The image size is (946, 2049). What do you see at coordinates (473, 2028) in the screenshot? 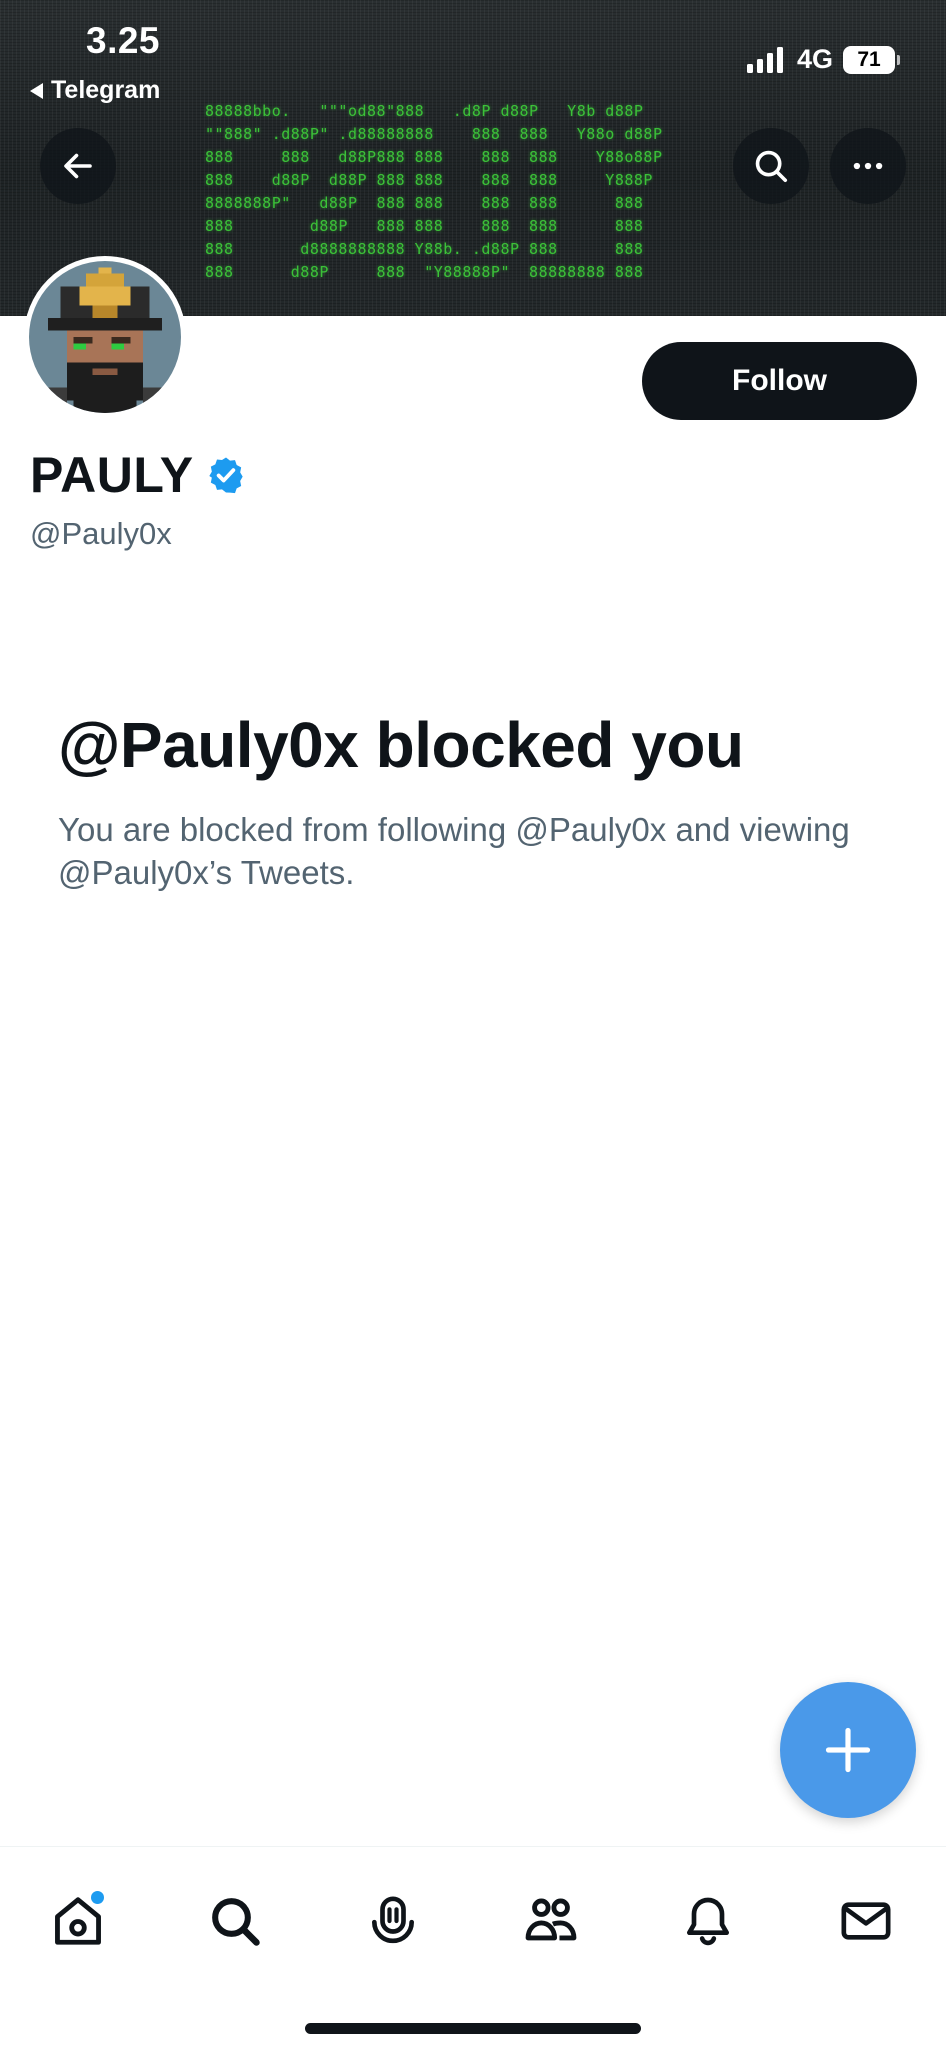
I see `home-indicator` at bounding box center [473, 2028].